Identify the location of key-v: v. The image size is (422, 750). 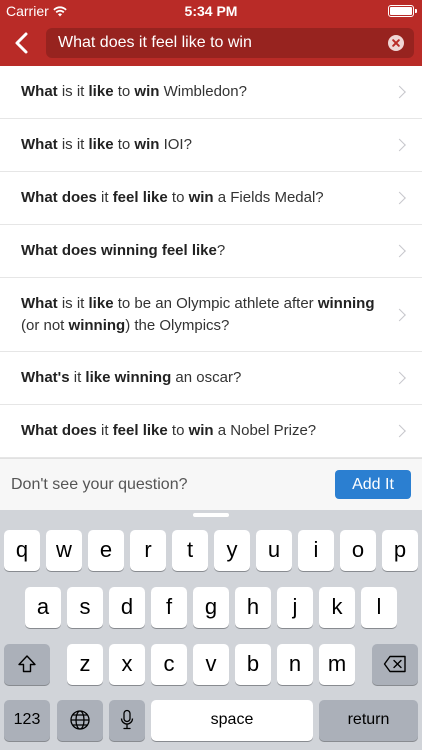
(211, 664).